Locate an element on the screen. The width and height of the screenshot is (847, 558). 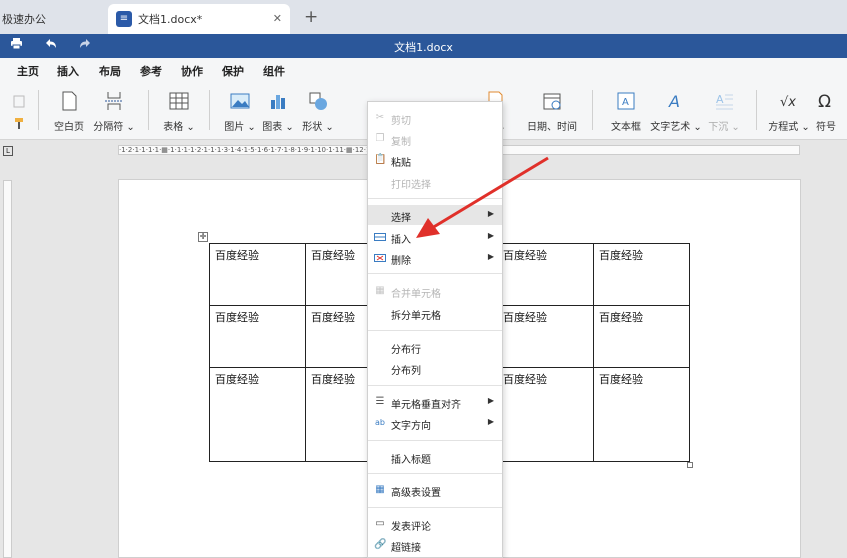
annotation-arrow is located at coordinates (482, 197).